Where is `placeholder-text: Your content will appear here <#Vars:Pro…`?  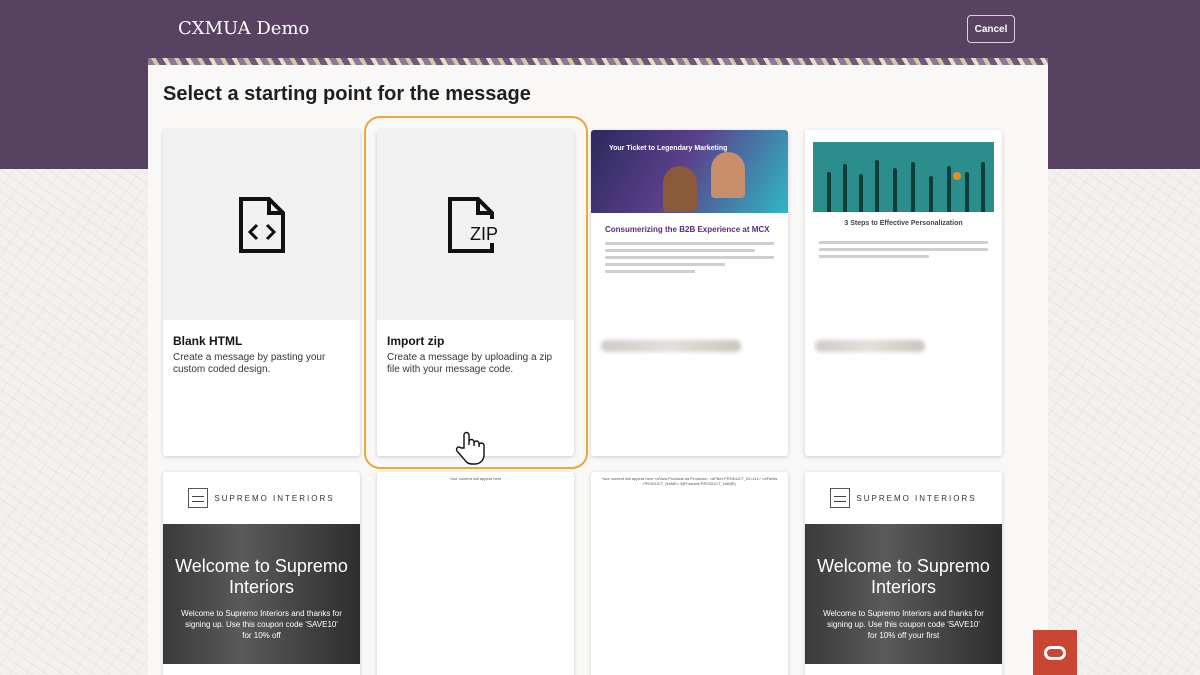
placeholder-text: Your content will appear here <#Vars:Pro… is located at coordinates (689, 481).